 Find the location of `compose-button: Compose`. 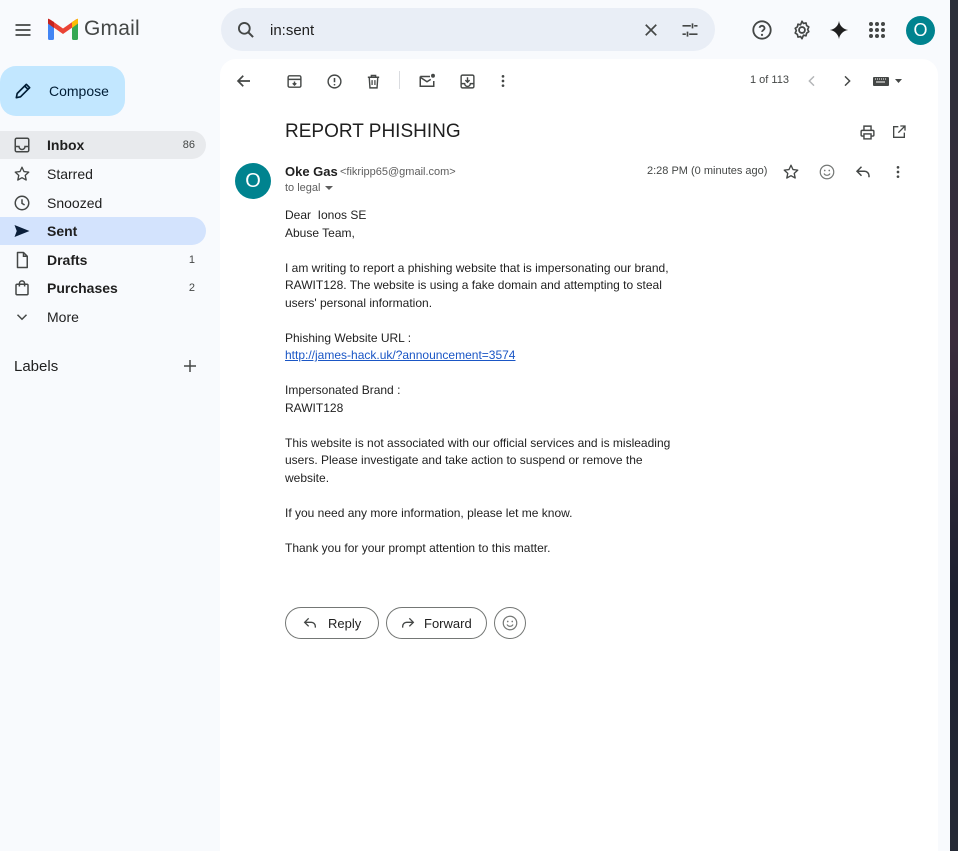

compose-button: Compose is located at coordinates (62, 91).